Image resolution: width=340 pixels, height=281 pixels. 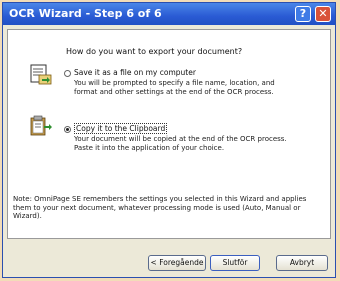 What do you see at coordinates (67, 73) in the screenshot?
I see `save-as-file-radio` at bounding box center [67, 73].